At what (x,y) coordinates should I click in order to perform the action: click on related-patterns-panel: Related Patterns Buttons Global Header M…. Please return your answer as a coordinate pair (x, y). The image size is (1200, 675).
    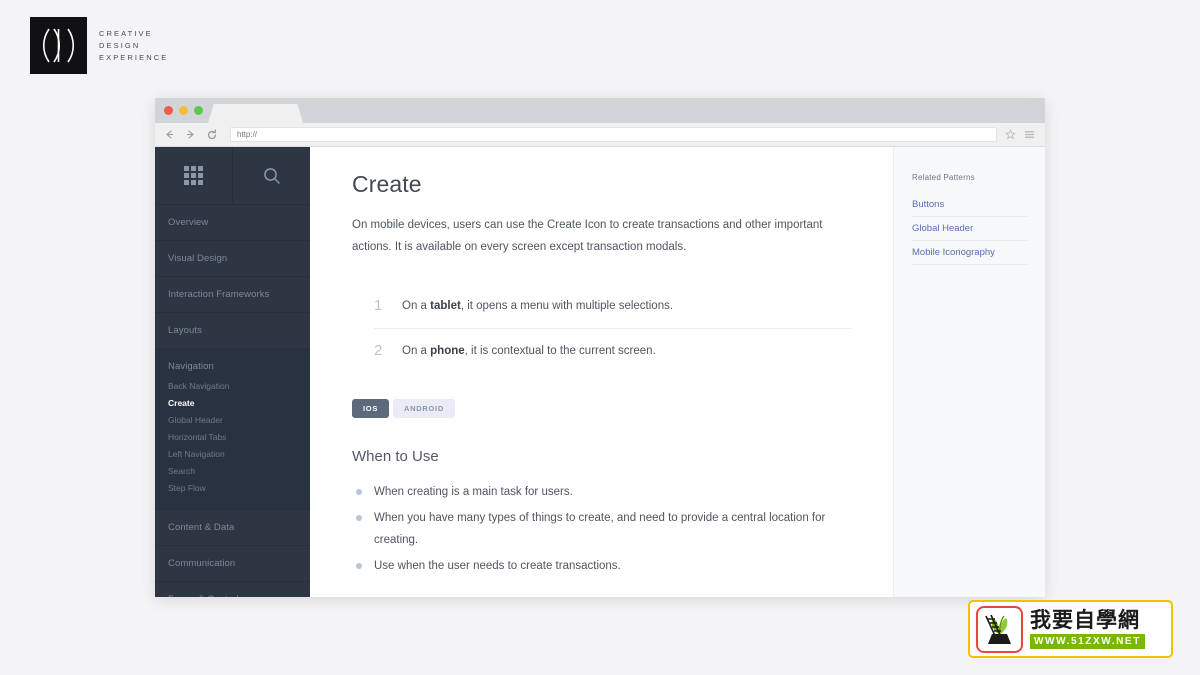
    Looking at the image, I should click on (969, 372).